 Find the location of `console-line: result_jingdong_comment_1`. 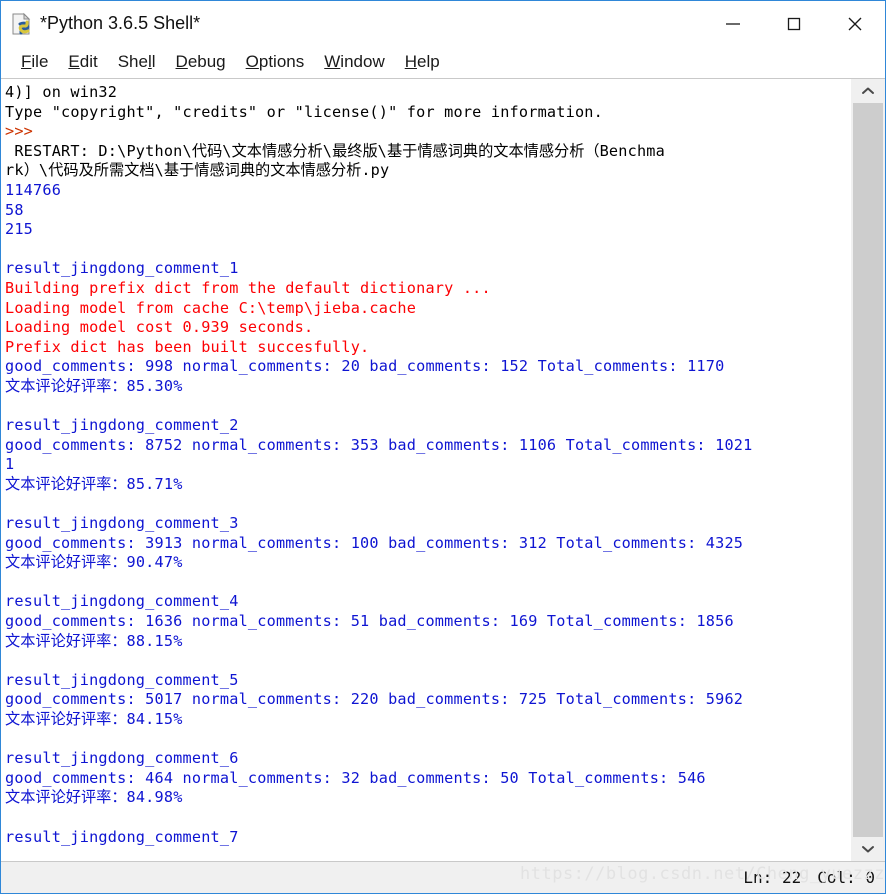

console-line: result_jingdong_comment_1 is located at coordinates (122, 268).